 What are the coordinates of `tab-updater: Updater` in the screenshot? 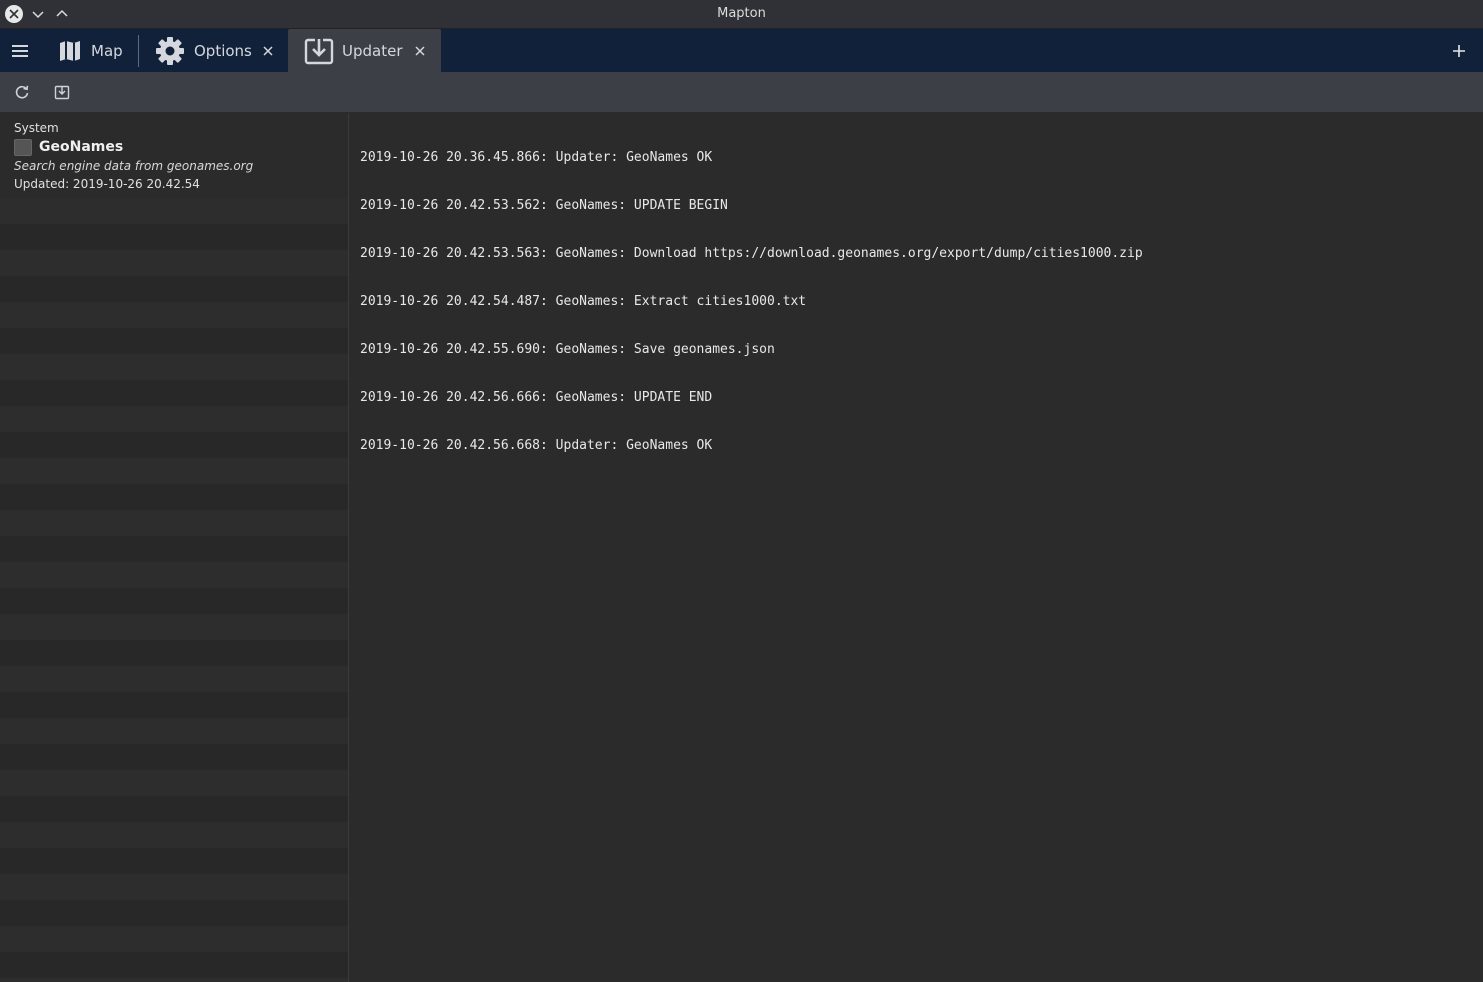 It's located at (364, 50).